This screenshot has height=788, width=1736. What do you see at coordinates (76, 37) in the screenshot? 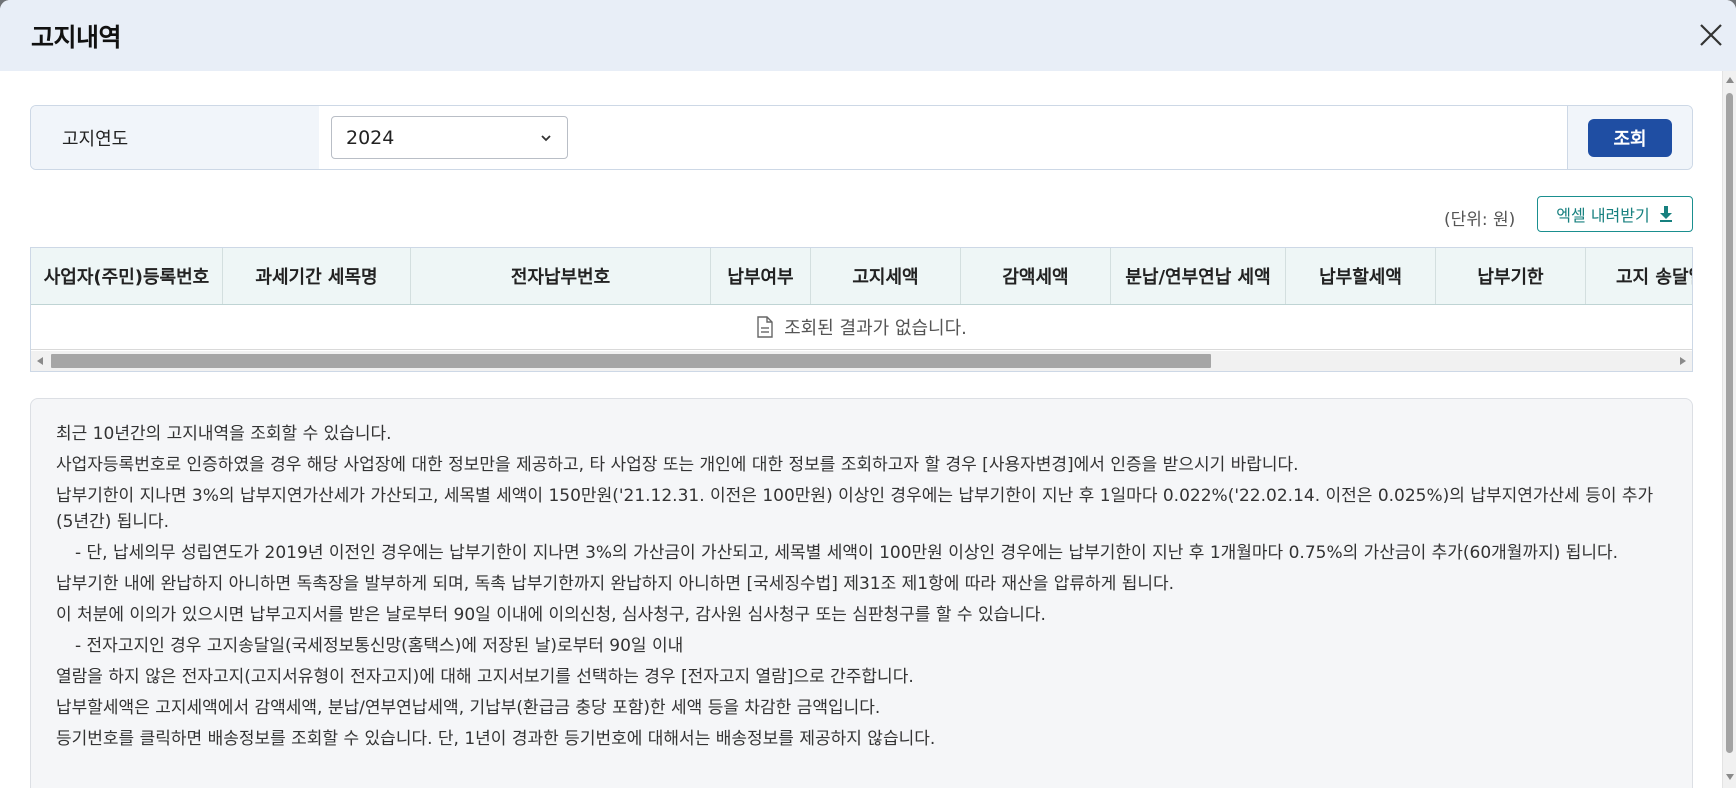
I see `modal-title: 고지내역` at bounding box center [76, 37].